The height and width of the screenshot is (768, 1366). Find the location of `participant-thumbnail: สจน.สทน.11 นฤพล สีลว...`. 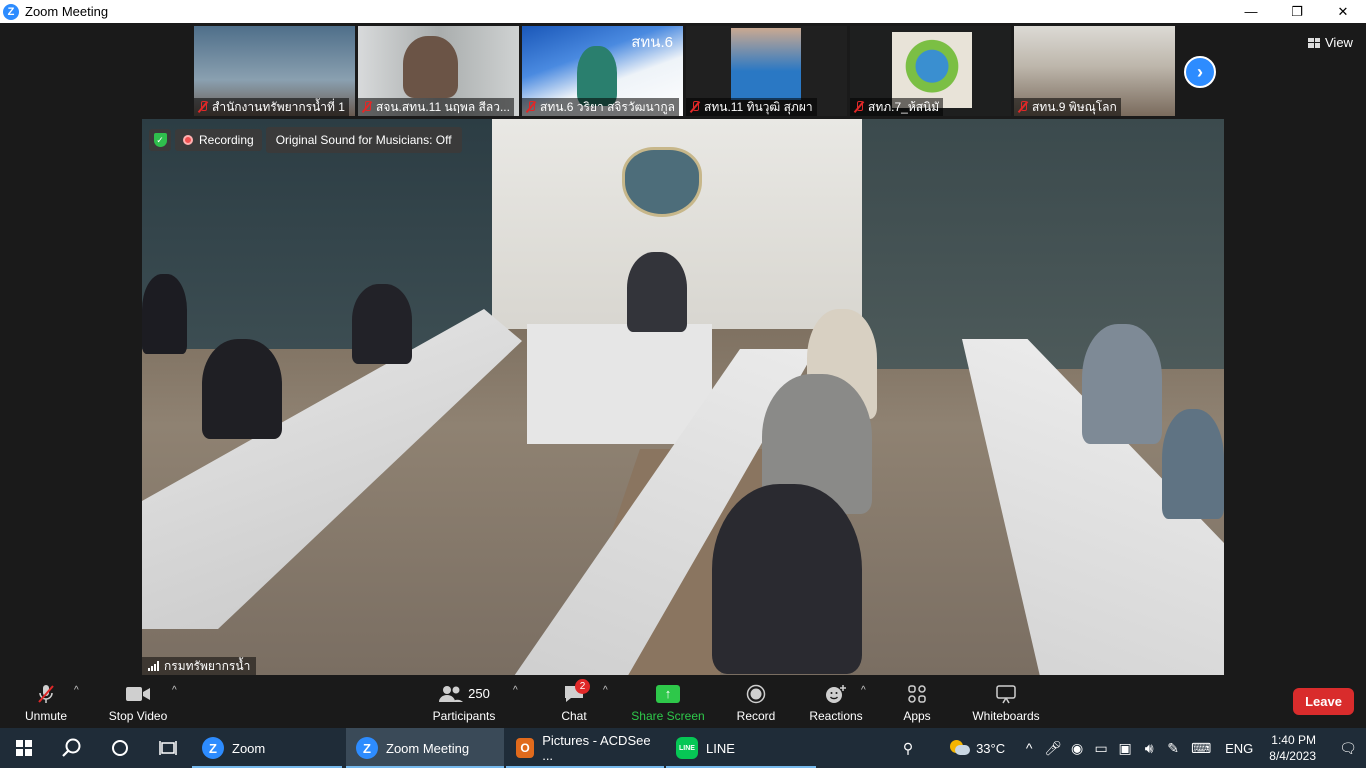

participant-thumbnail: สจน.สทน.11 นฤพล สีลว... is located at coordinates (438, 71).